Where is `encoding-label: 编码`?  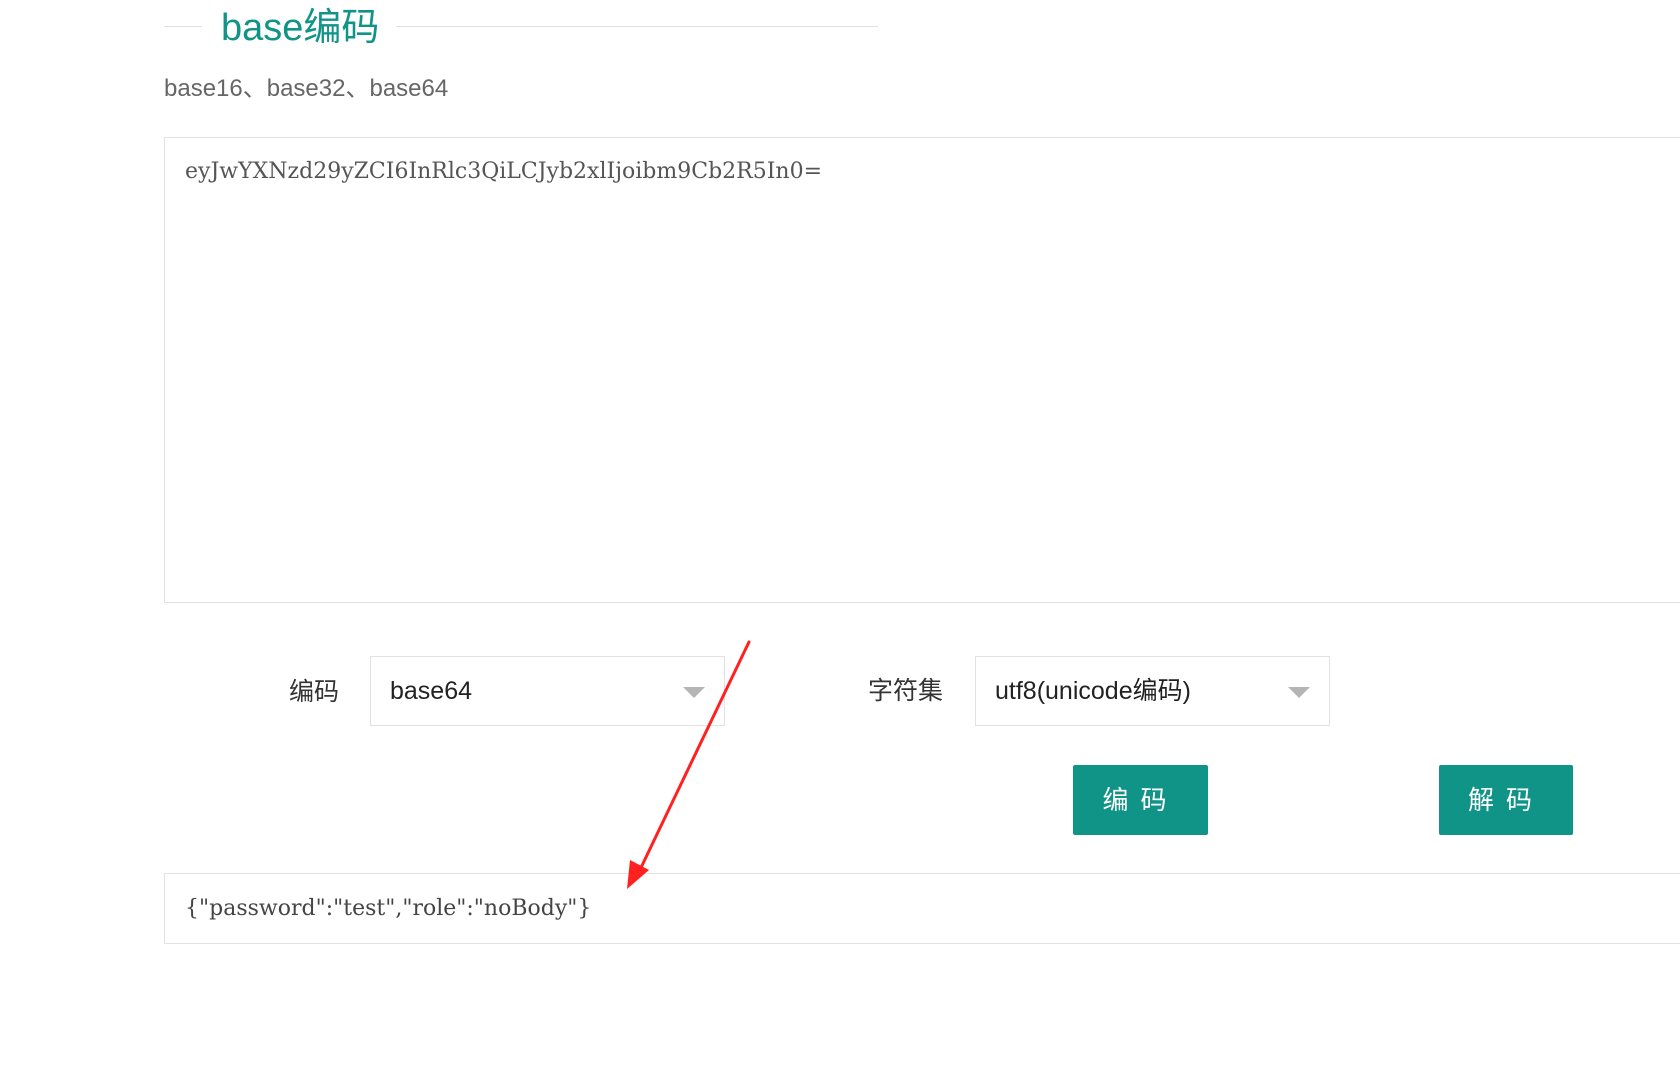
encoding-label: 编码 is located at coordinates (314, 692).